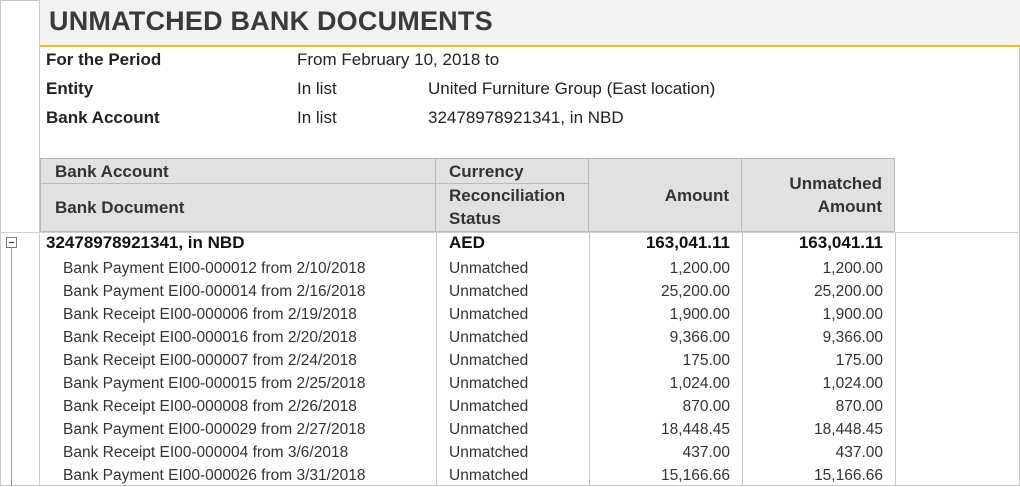 This screenshot has width=1020, height=487. I want to click on row-amount: 870.00, so click(706, 406).